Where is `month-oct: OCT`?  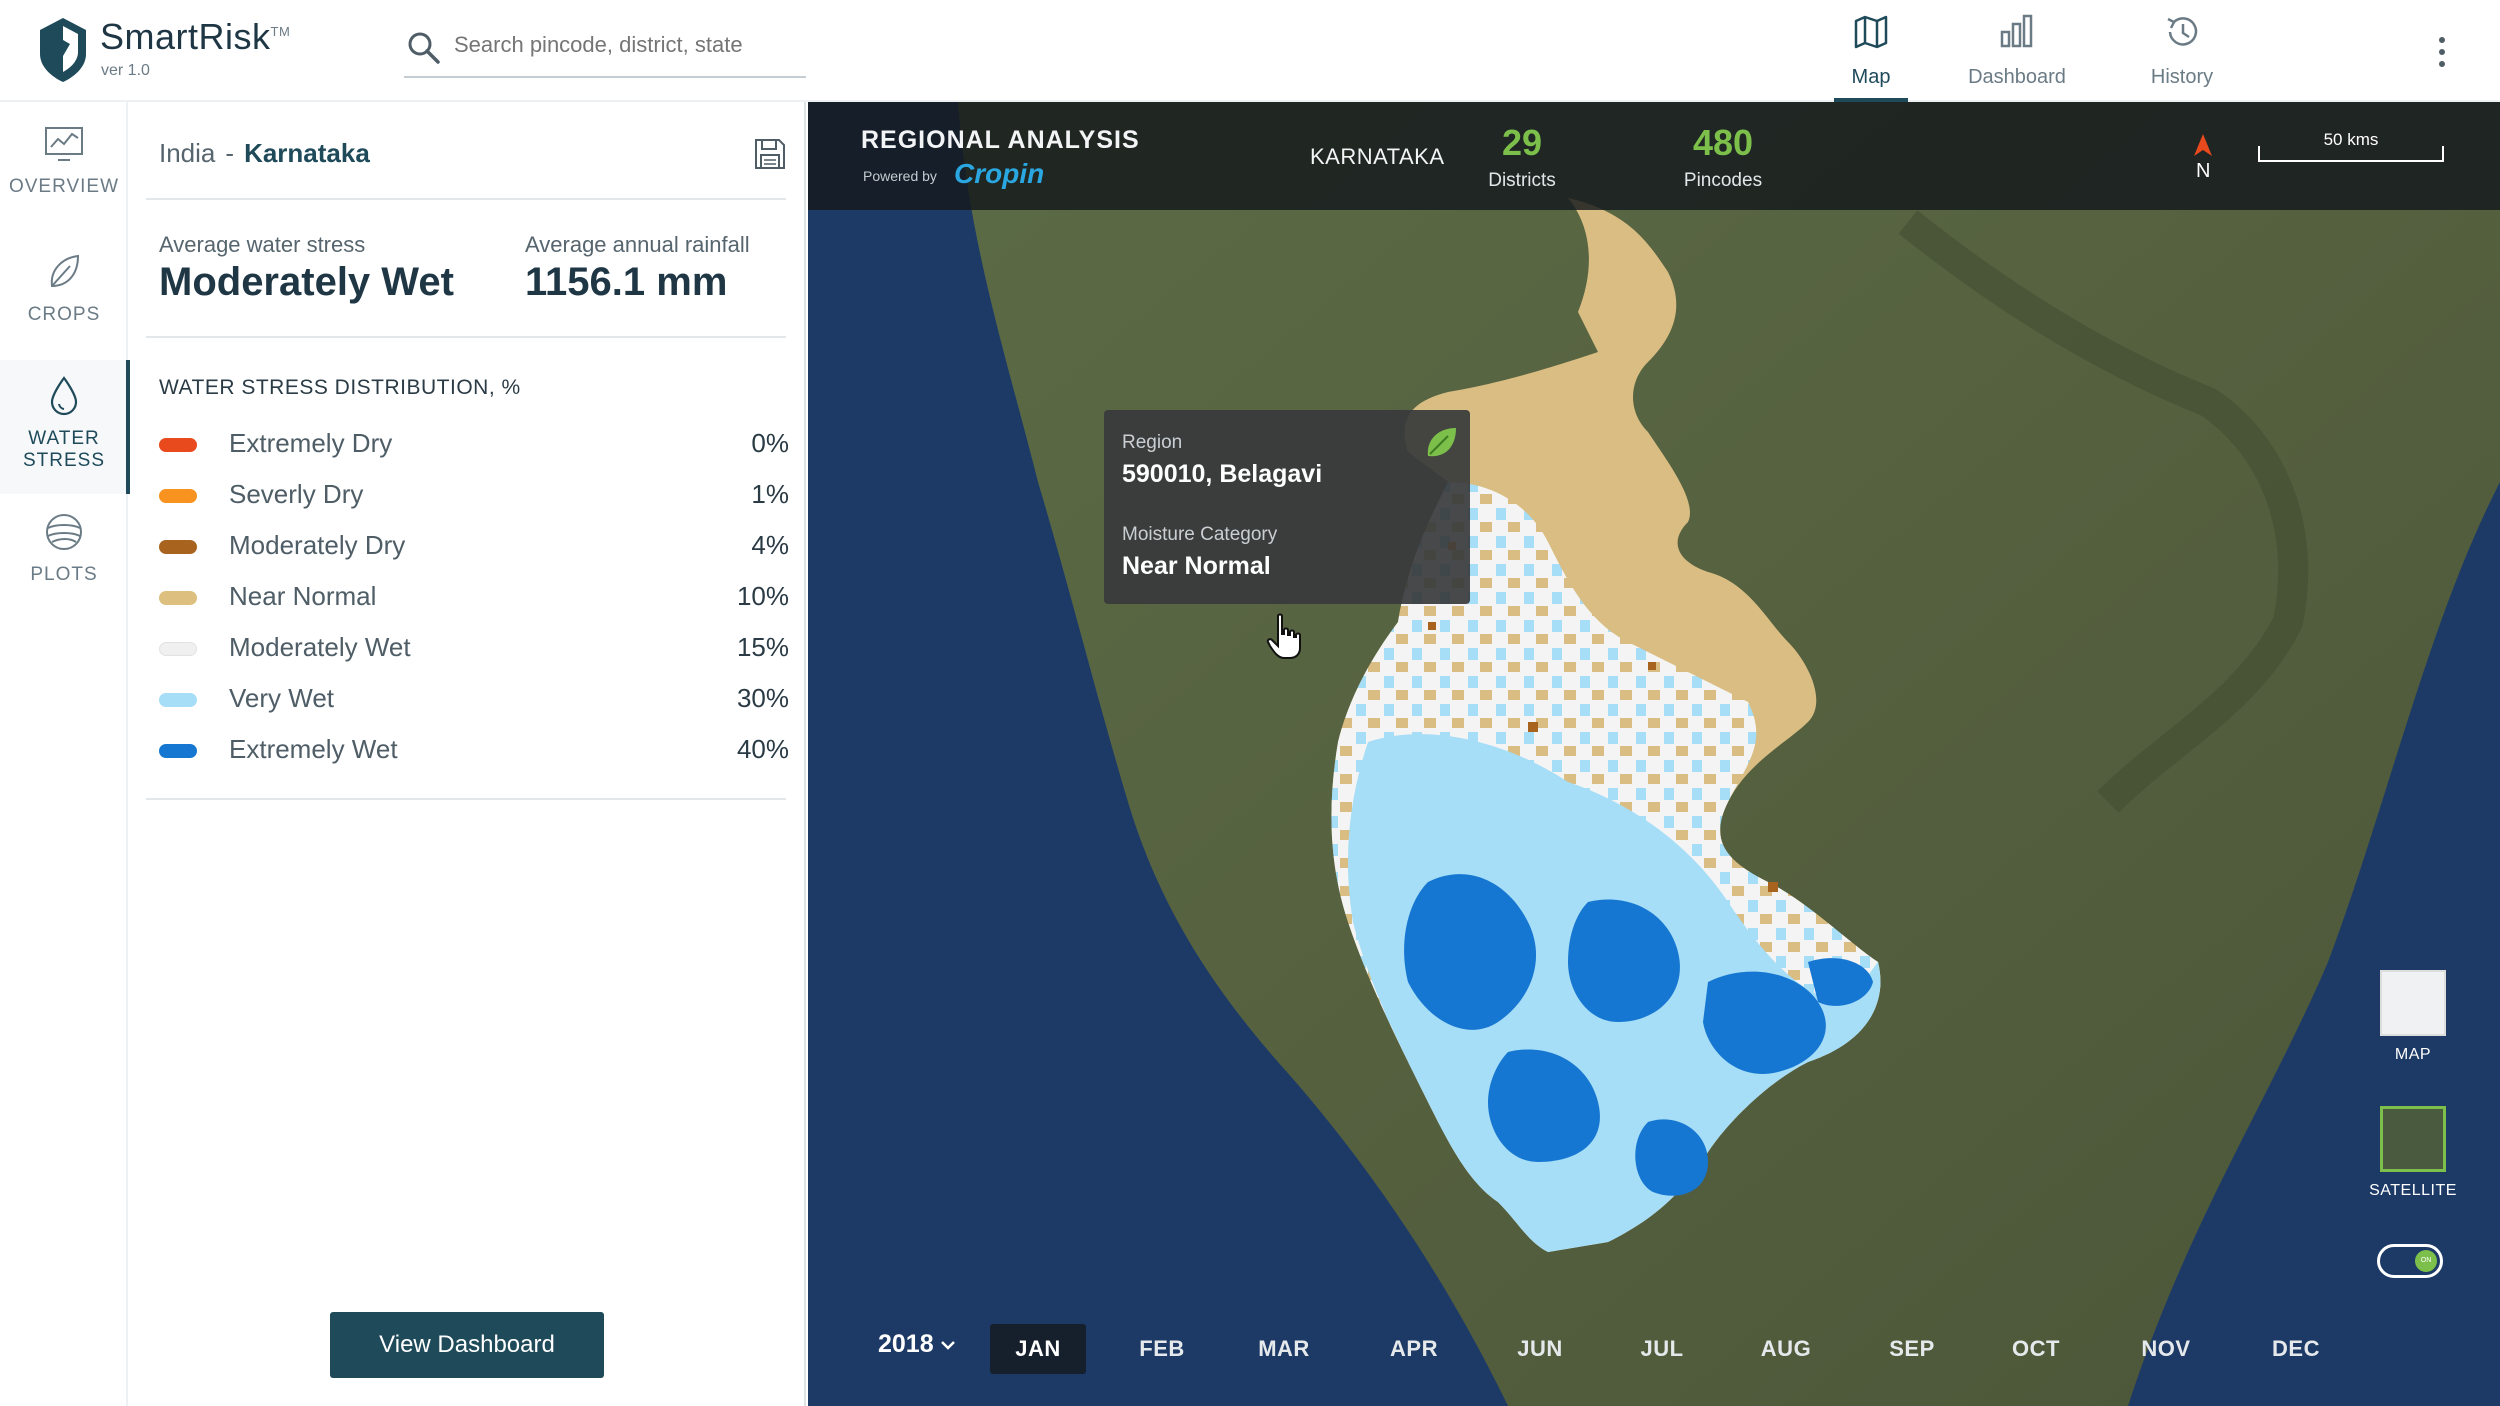
month-oct: OCT is located at coordinates (2036, 1349).